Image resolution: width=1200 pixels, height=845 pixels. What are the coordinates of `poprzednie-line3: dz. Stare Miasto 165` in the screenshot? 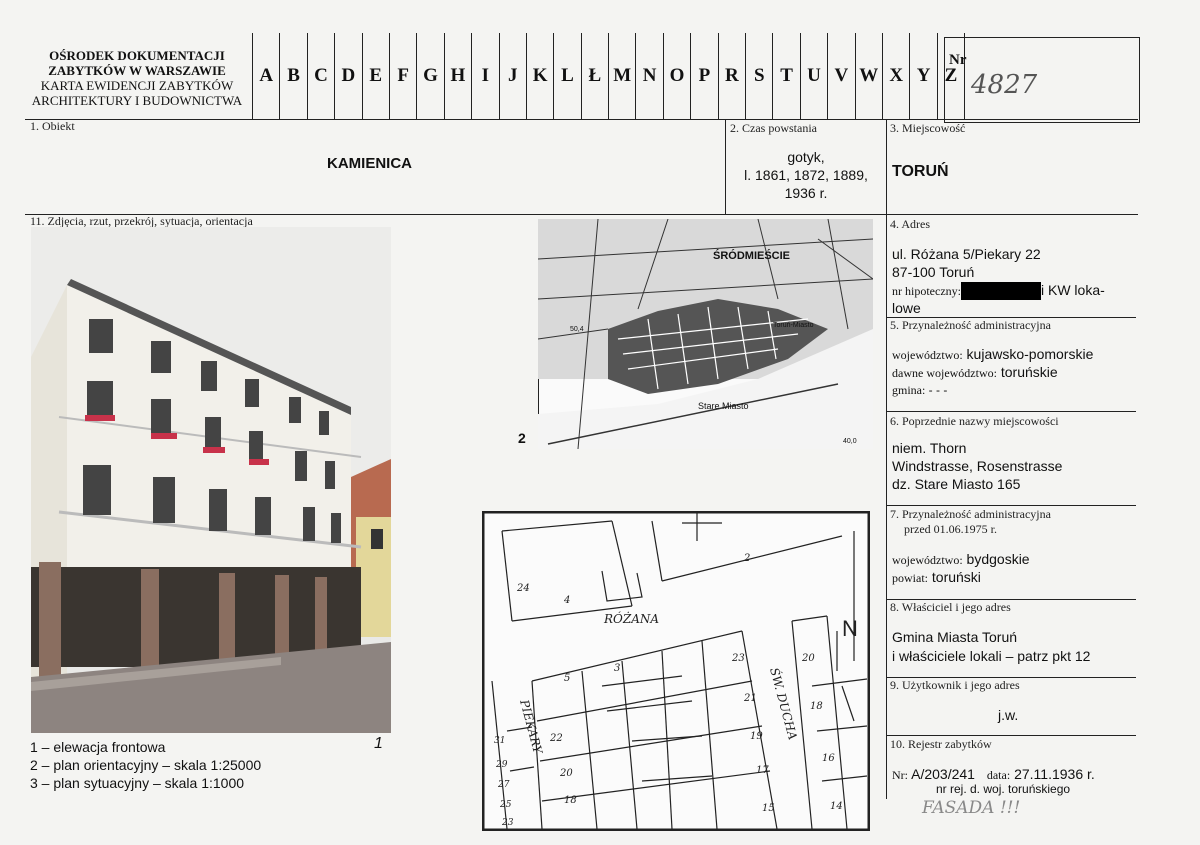 It's located at (956, 484).